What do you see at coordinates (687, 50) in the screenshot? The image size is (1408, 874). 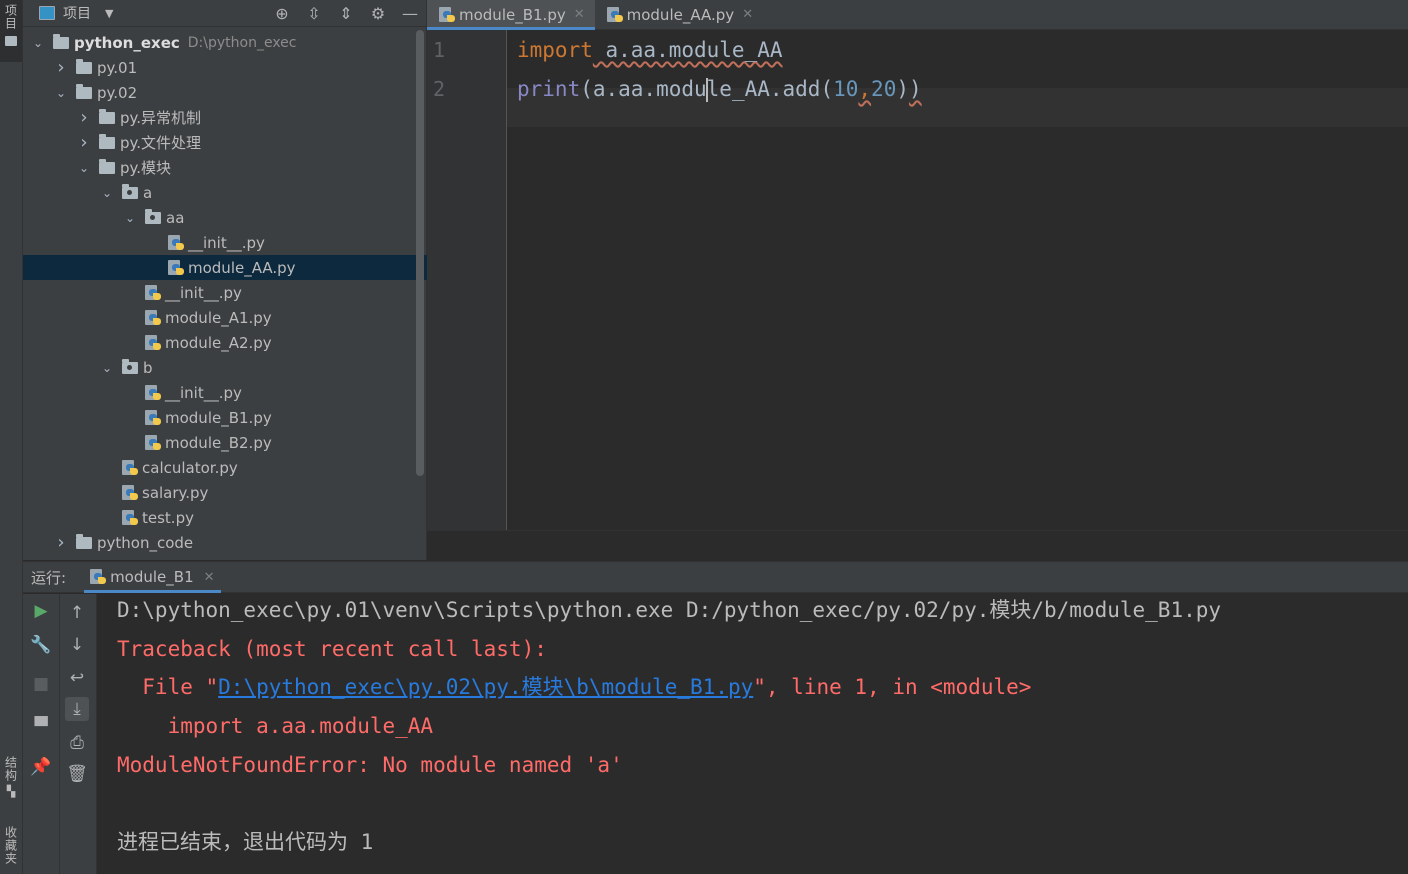 I see `code-text: a.aa.module_AA` at bounding box center [687, 50].